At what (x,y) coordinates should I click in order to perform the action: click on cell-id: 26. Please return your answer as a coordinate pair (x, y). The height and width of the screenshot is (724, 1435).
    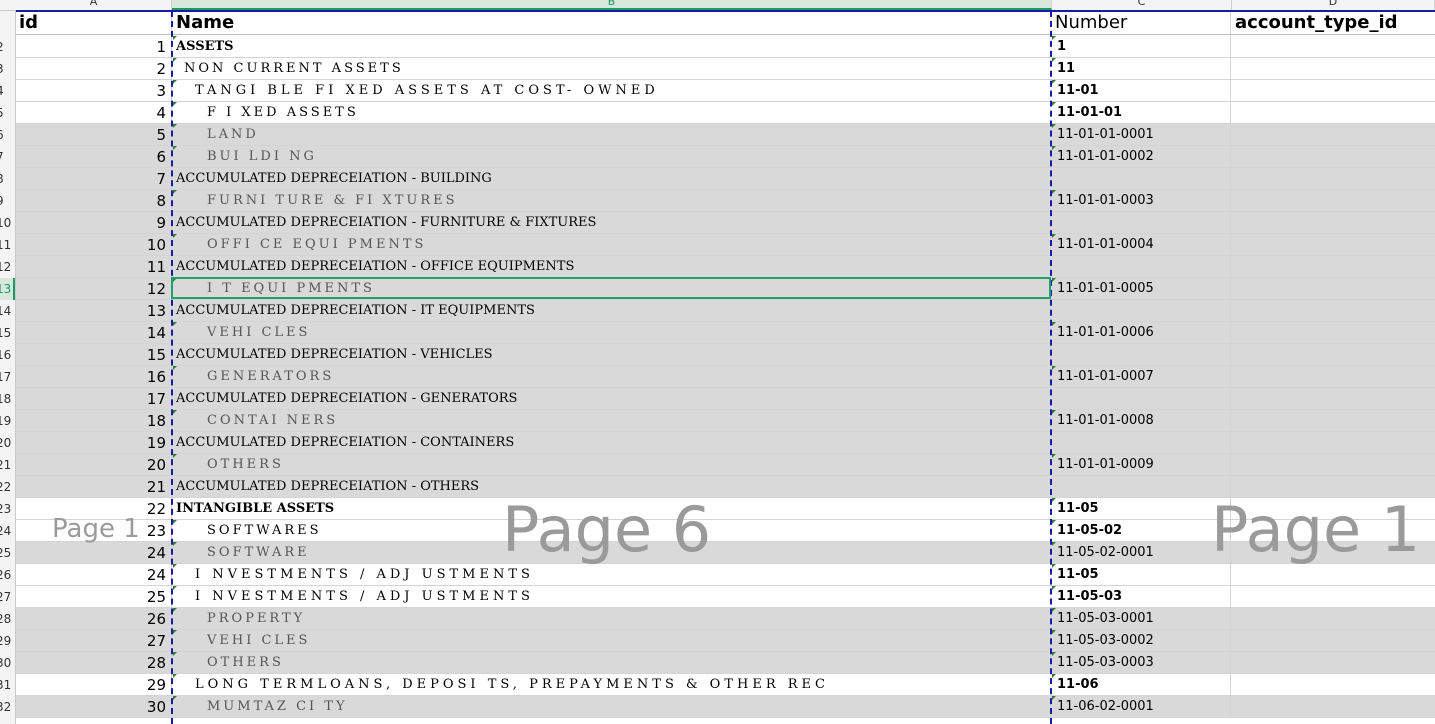
    Looking at the image, I should click on (94, 618).